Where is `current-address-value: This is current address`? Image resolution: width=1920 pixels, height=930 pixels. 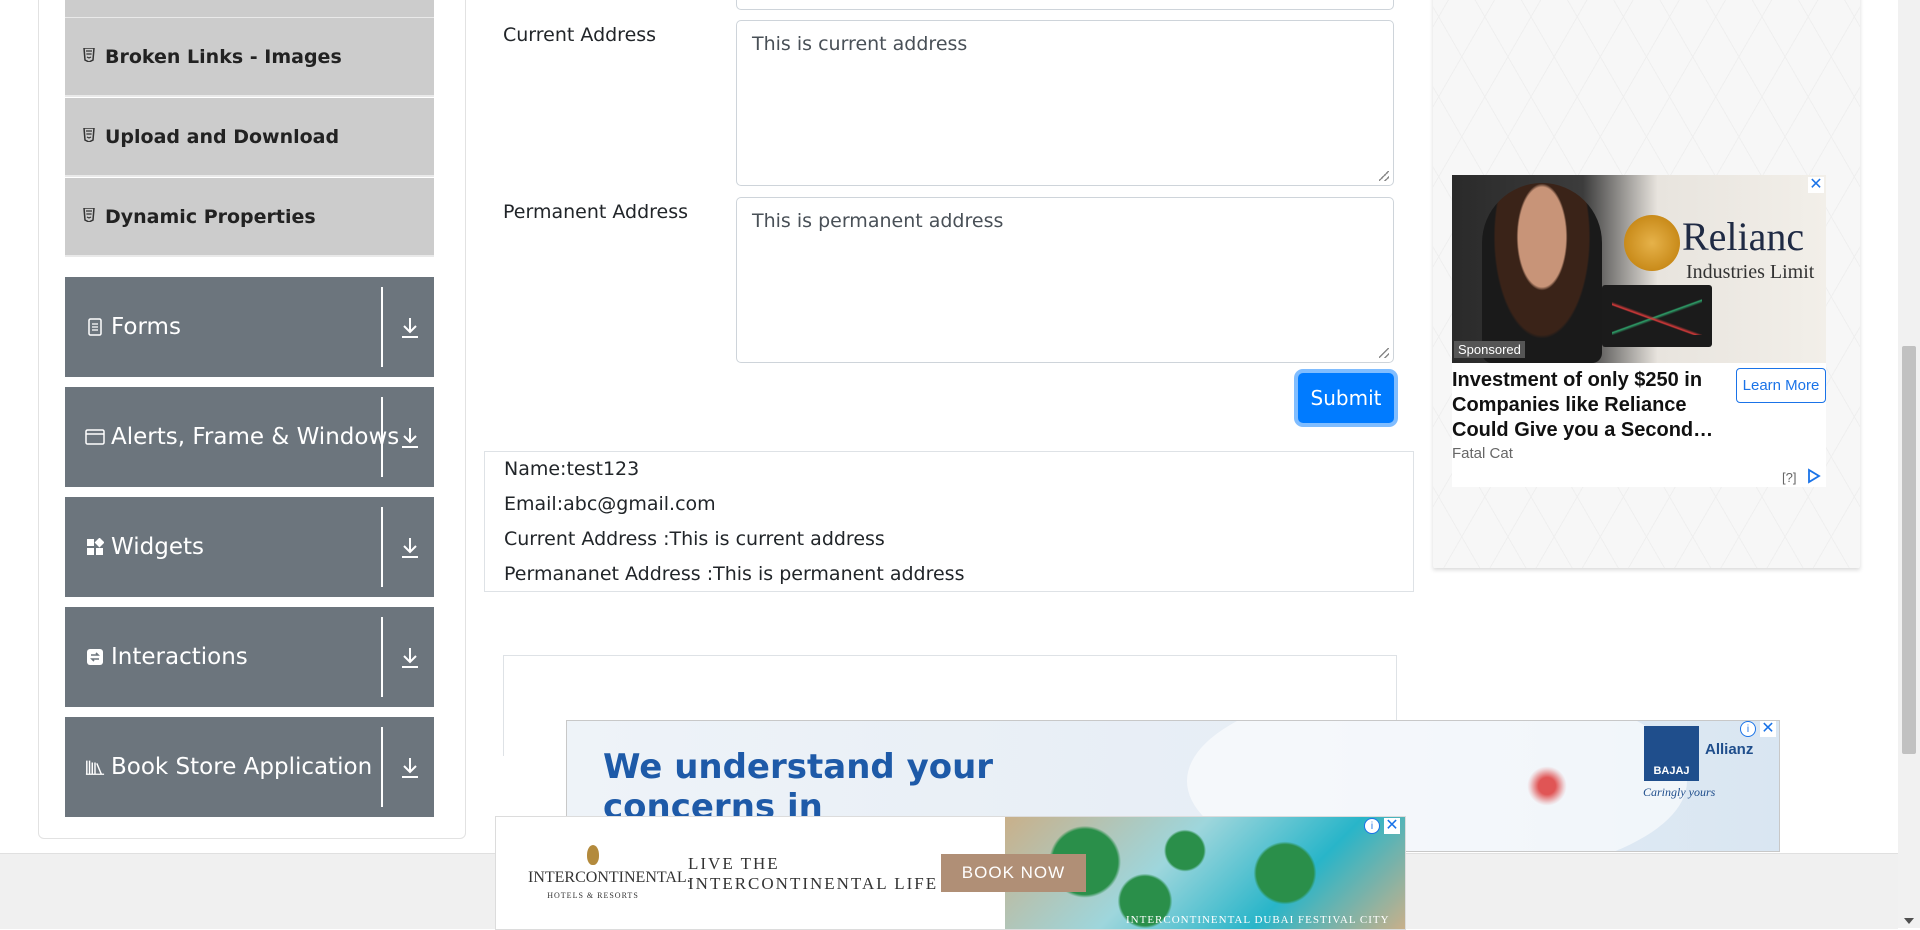 current-address-value: This is current address is located at coordinates (860, 44).